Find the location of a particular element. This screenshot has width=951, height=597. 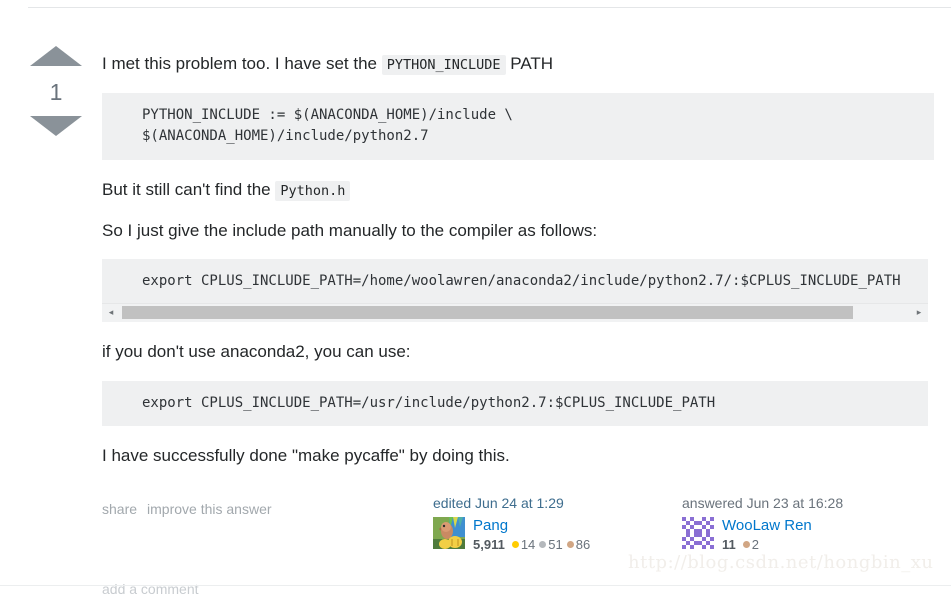

post-action-links: share improve this answer is located at coordinates (192, 509).